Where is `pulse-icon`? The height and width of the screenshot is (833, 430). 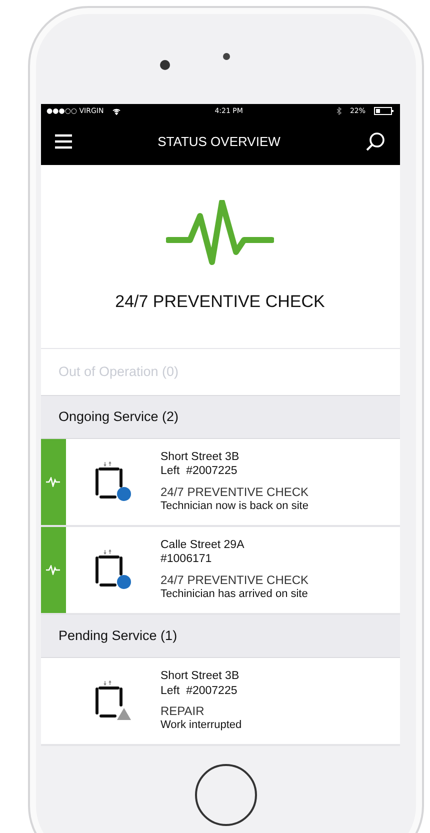 pulse-icon is located at coordinates (220, 233).